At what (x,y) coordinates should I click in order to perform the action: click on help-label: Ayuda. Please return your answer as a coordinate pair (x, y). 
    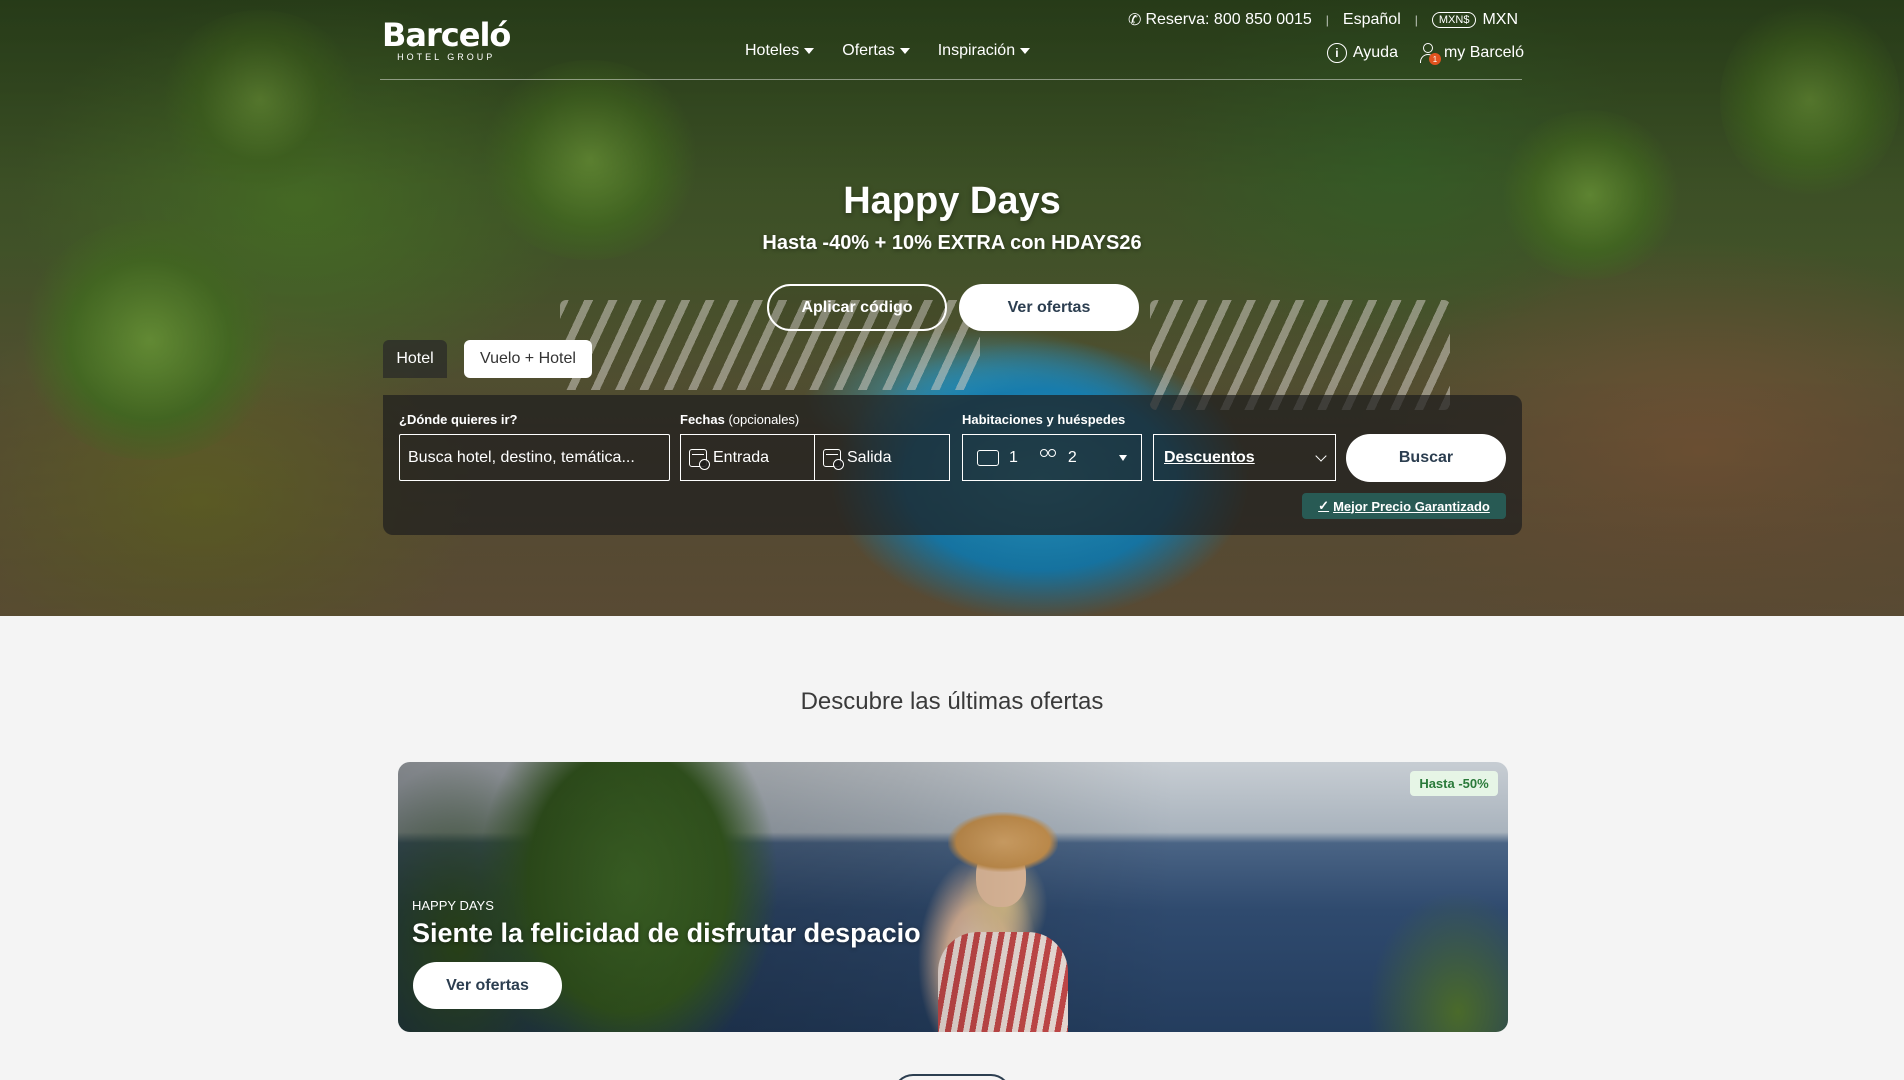
    Looking at the image, I should click on (1375, 52).